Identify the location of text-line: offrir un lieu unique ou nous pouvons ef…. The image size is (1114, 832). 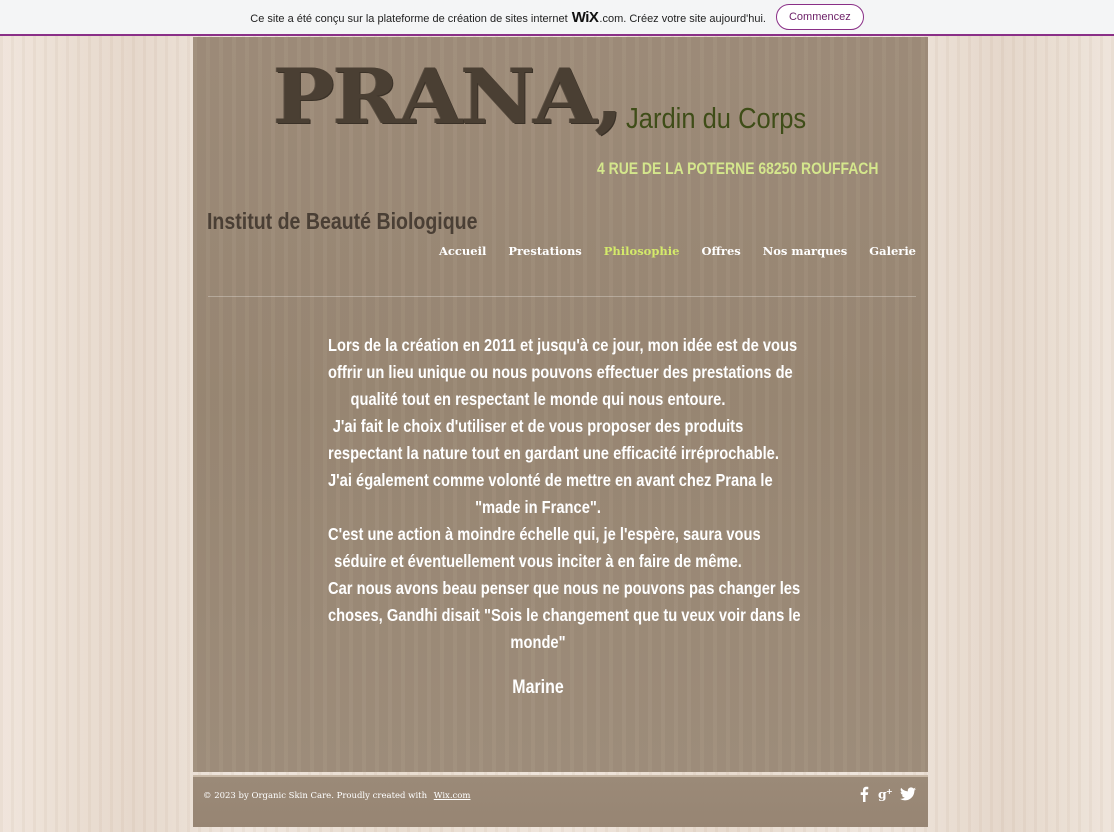
(560, 372).